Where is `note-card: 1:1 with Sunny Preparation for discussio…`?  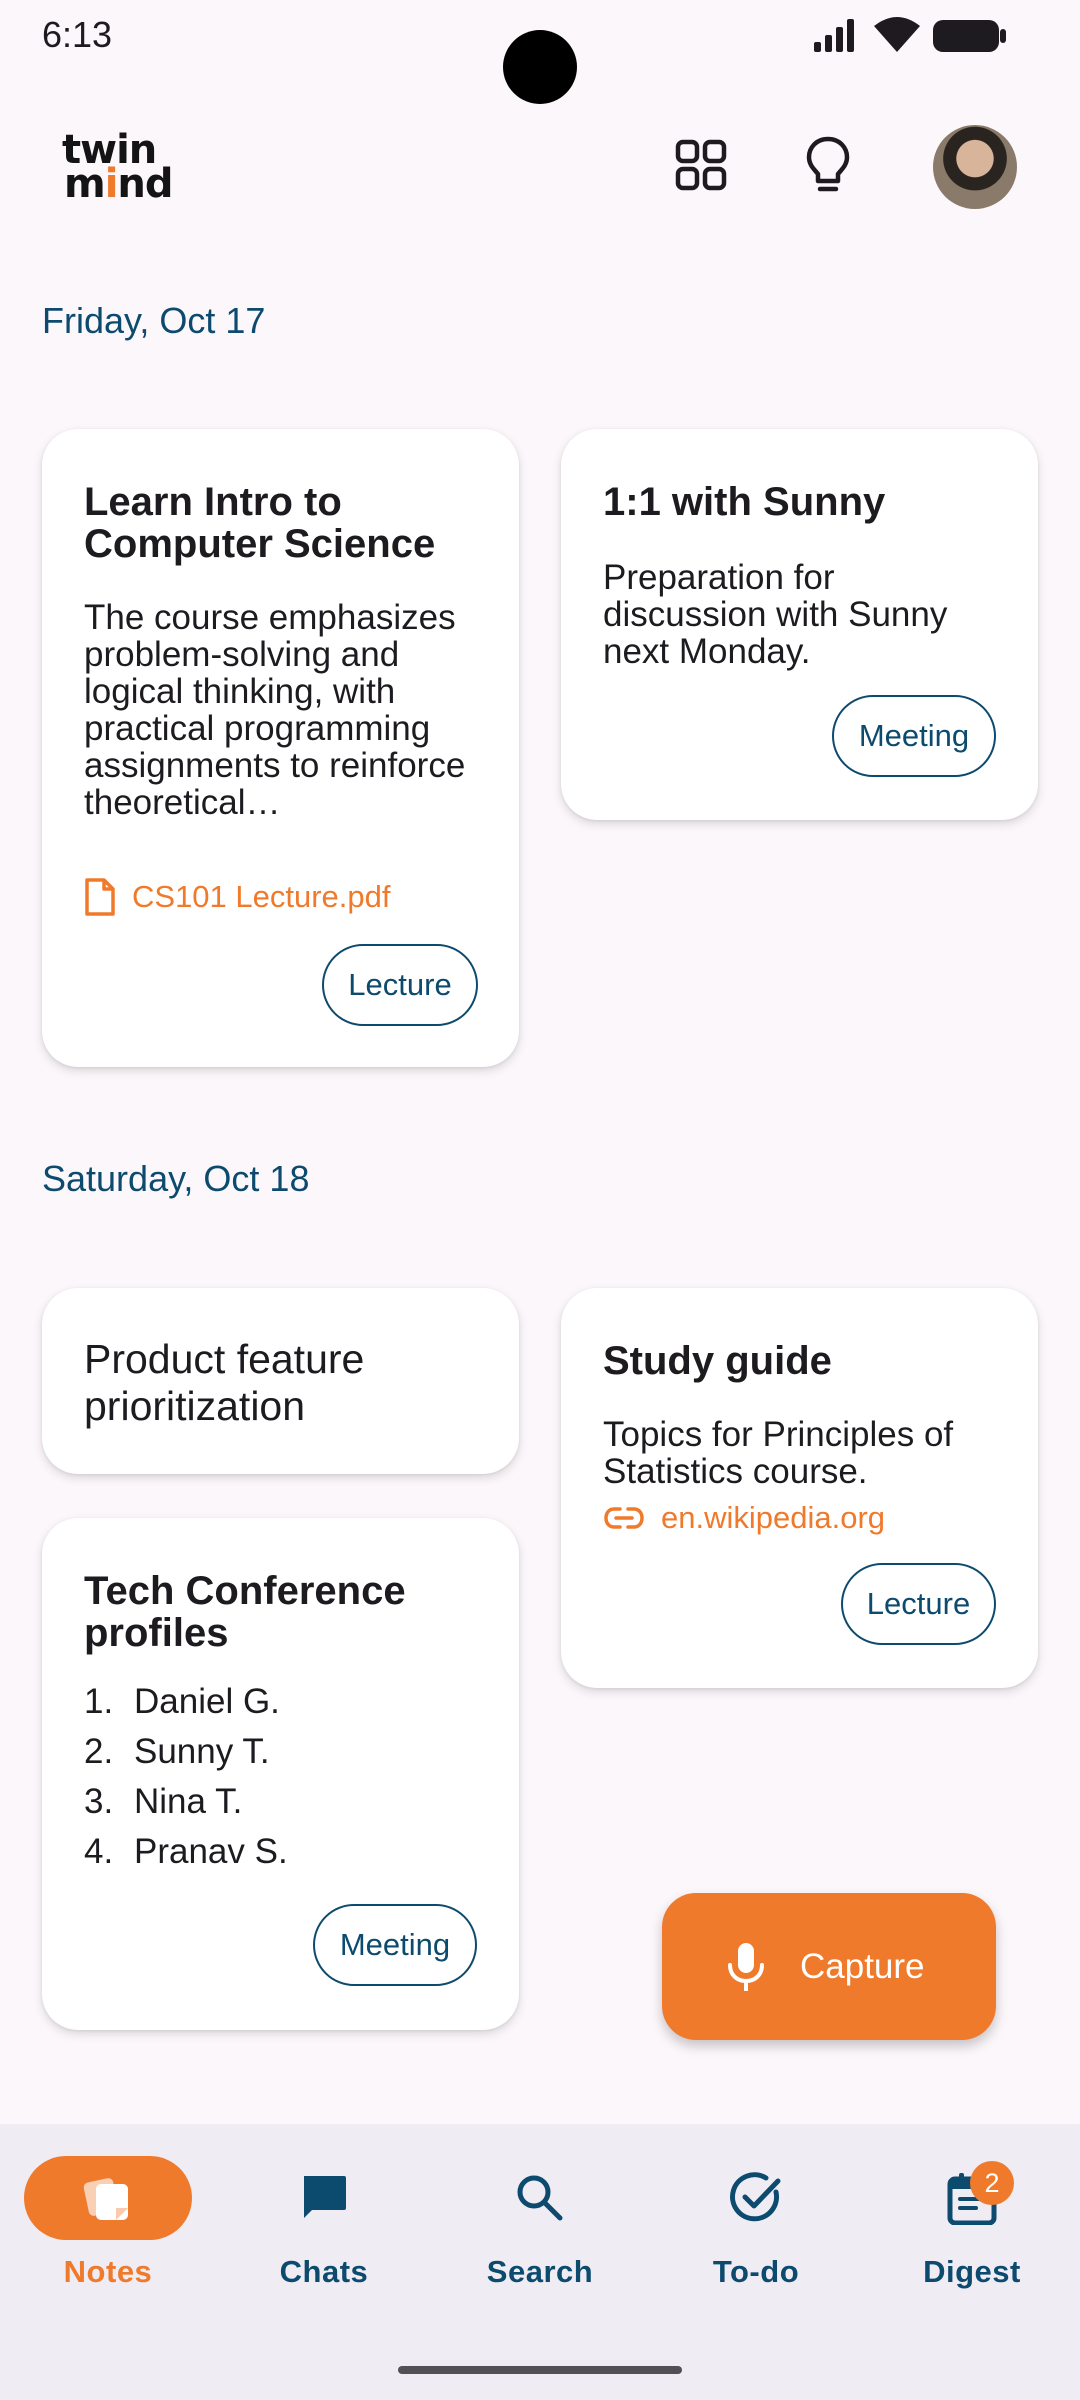
note-card: 1:1 with Sunny Preparation for discussio… is located at coordinates (799, 624).